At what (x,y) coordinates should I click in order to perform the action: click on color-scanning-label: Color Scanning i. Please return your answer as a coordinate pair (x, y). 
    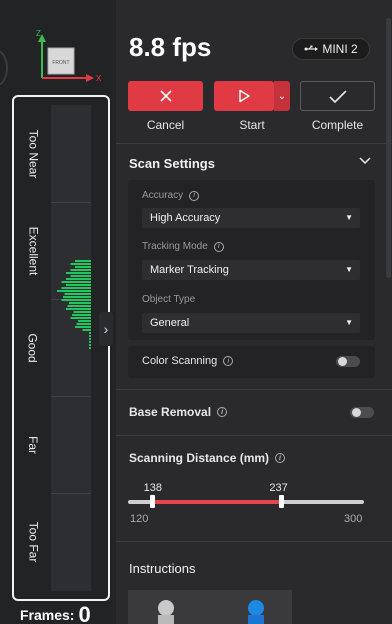
    Looking at the image, I should click on (188, 361).